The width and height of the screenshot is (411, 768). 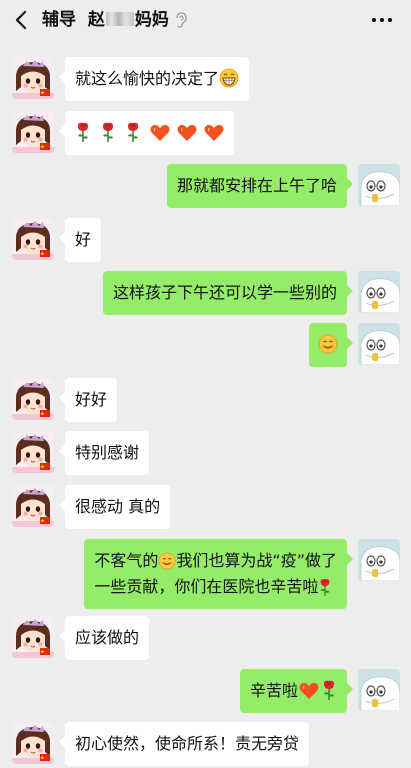 I want to click on message-bubble: 好, so click(x=80, y=240).